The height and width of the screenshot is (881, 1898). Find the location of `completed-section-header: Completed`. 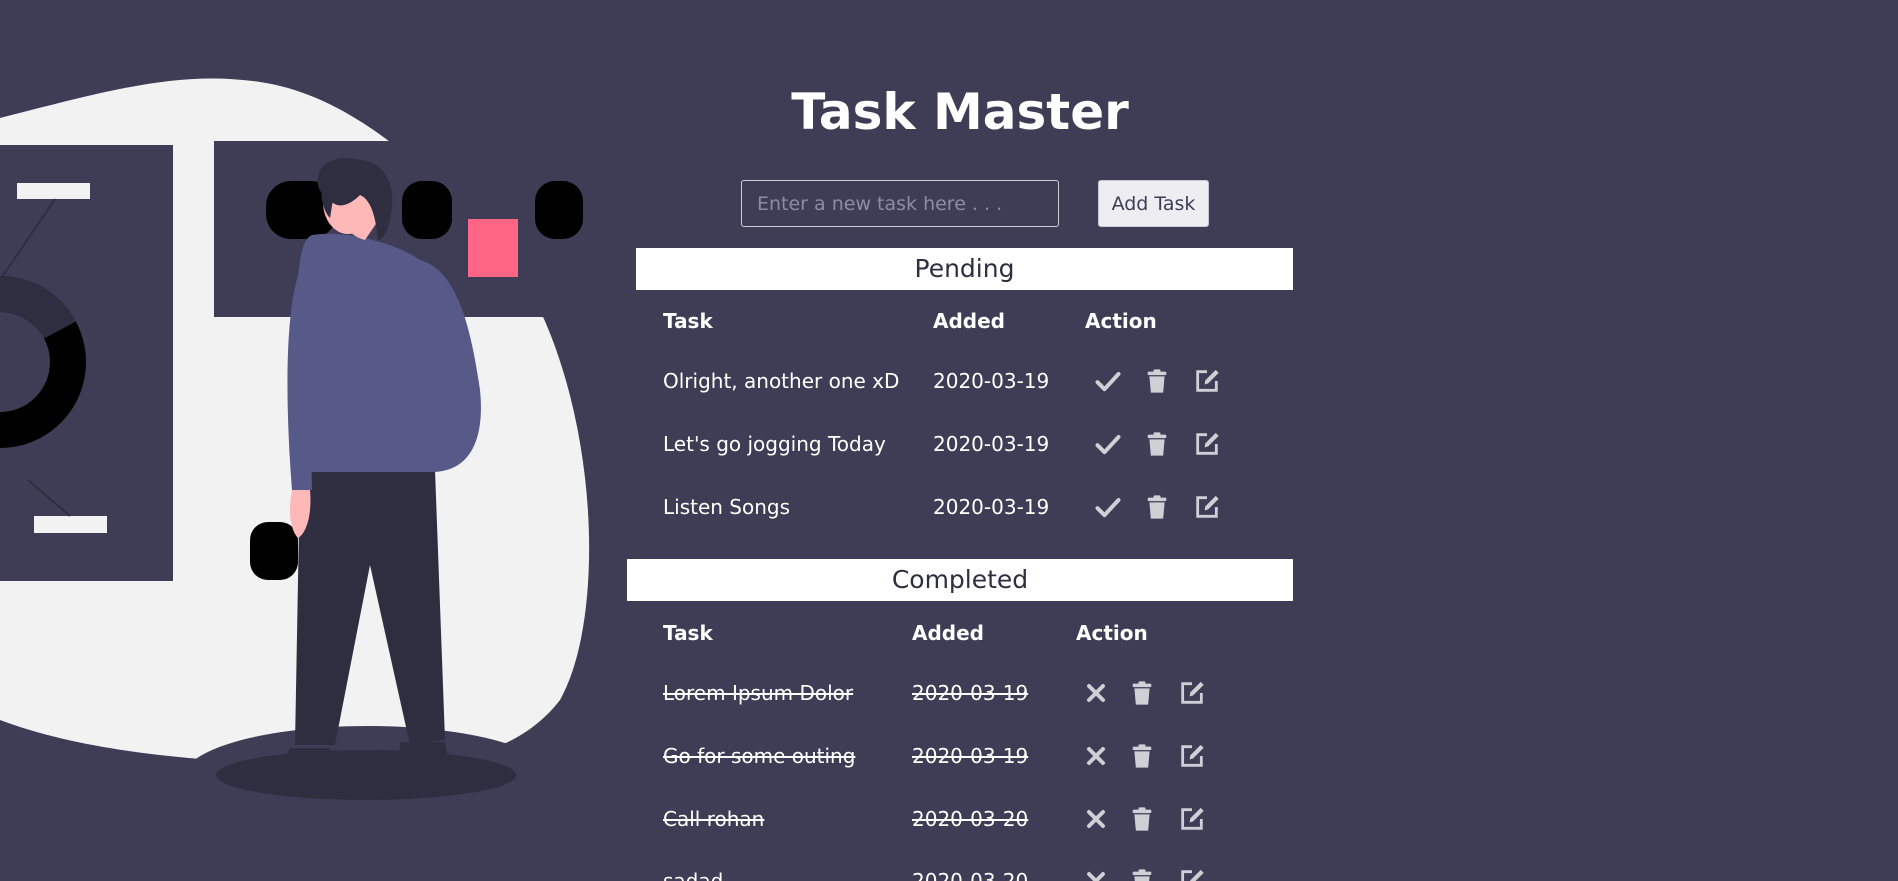

completed-section-header: Completed is located at coordinates (960, 580).